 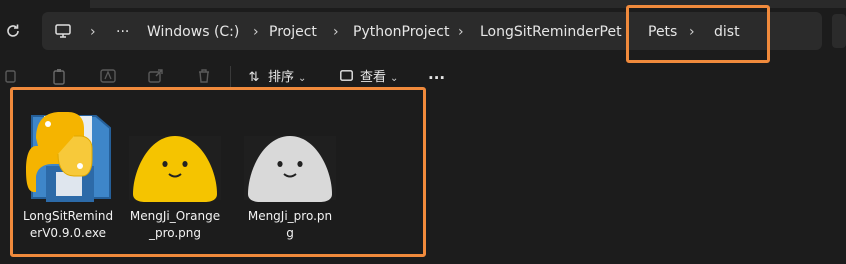 I want to click on file-item: MengJi_Orange _pro.png, so click(x=175, y=178).